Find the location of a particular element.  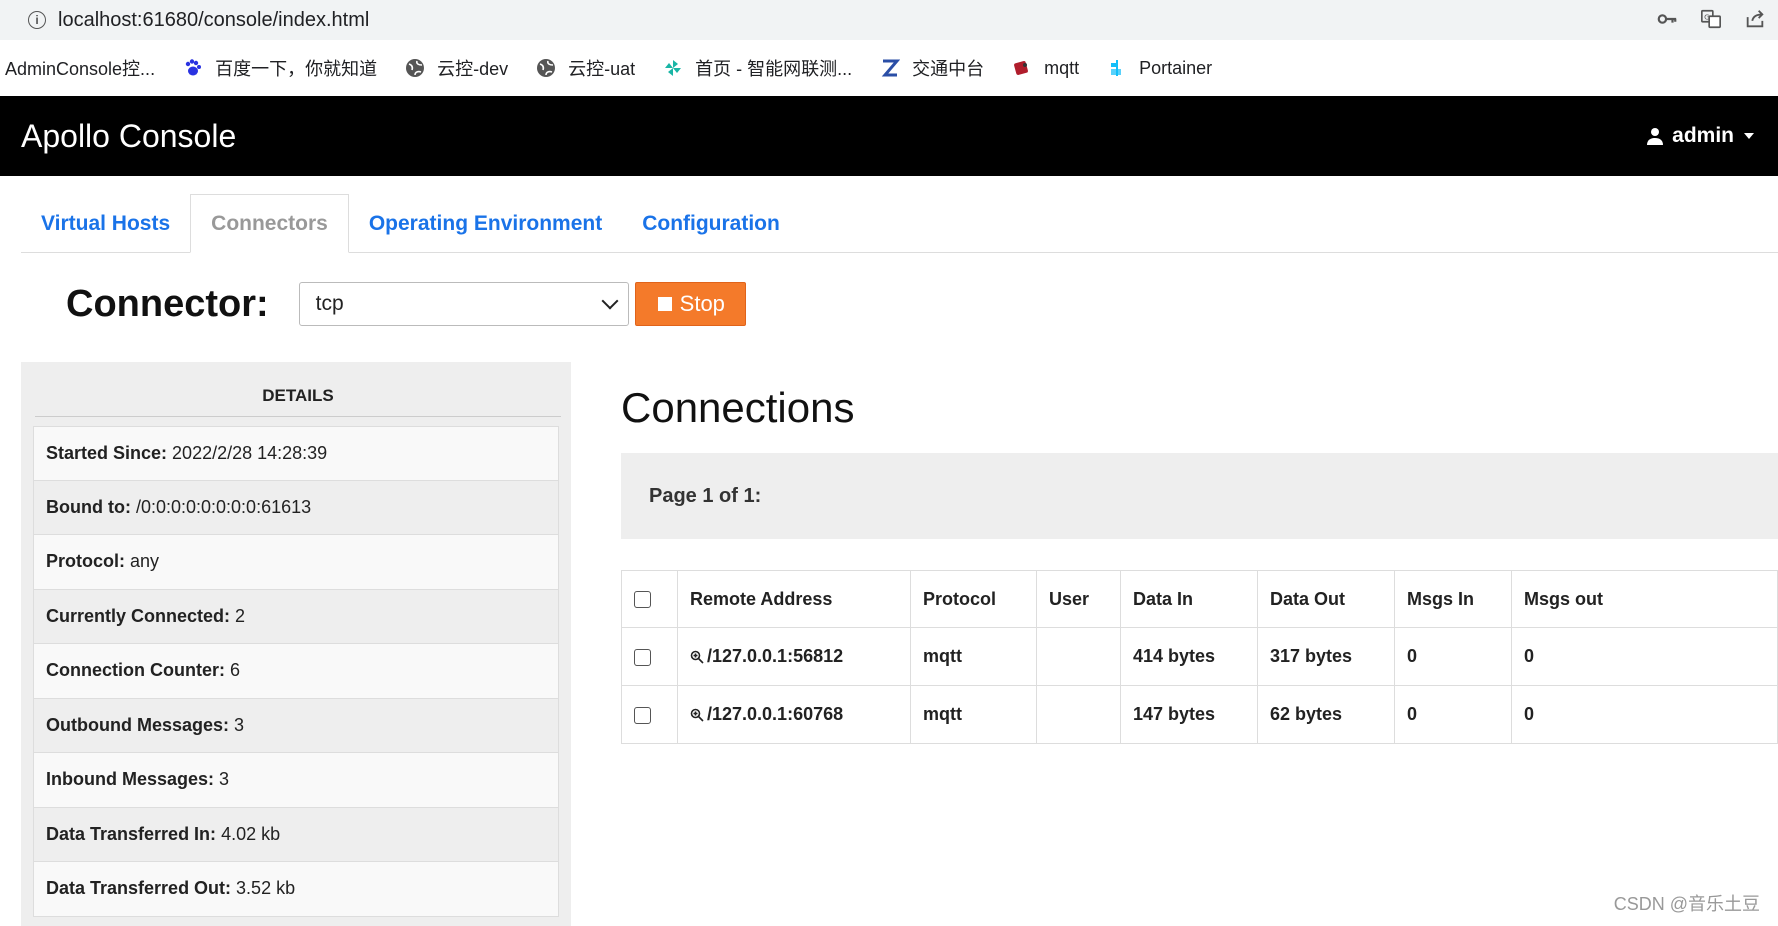

connector-label: Connector: is located at coordinates (167, 303).